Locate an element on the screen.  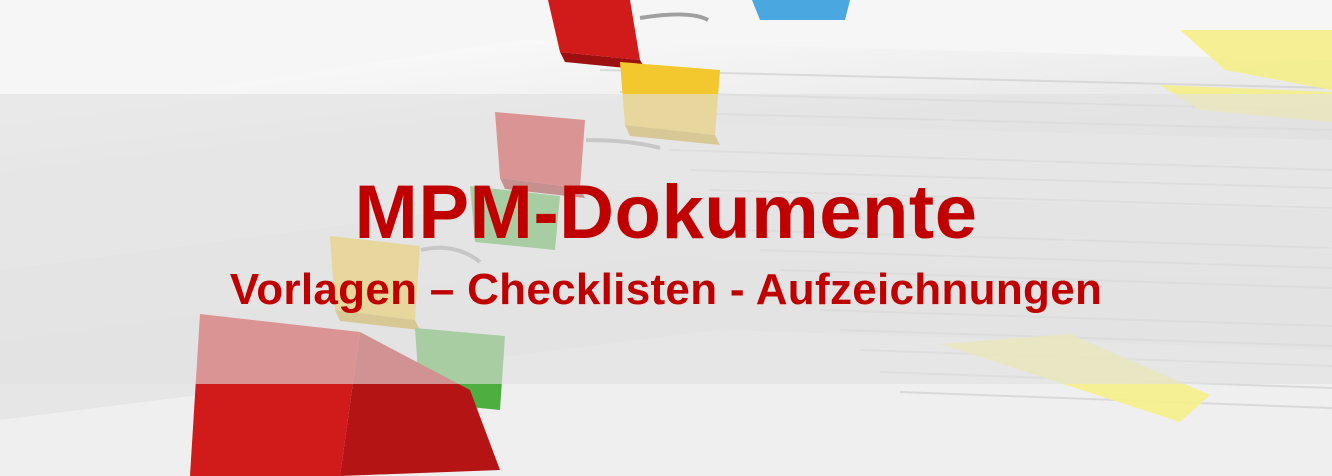
banner-subtitle: Vorlagen – Checklisten - Aufzeichnungen is located at coordinates (666, 290).